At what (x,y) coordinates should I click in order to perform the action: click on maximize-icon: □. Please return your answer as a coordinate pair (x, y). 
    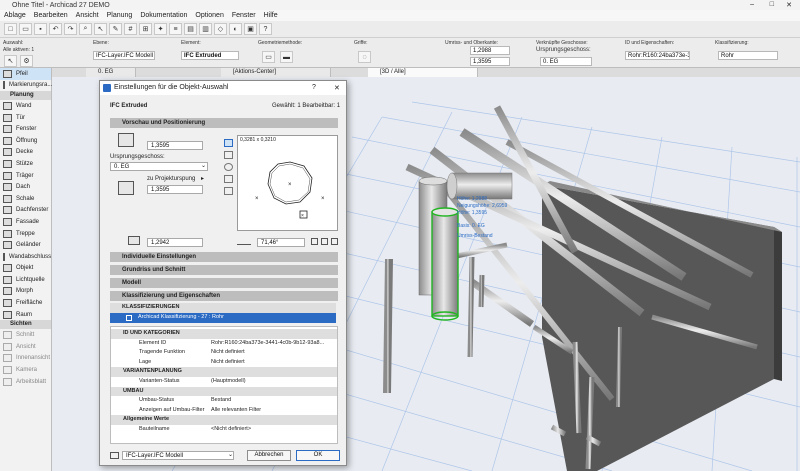
    Looking at the image, I should click on (772, 4).